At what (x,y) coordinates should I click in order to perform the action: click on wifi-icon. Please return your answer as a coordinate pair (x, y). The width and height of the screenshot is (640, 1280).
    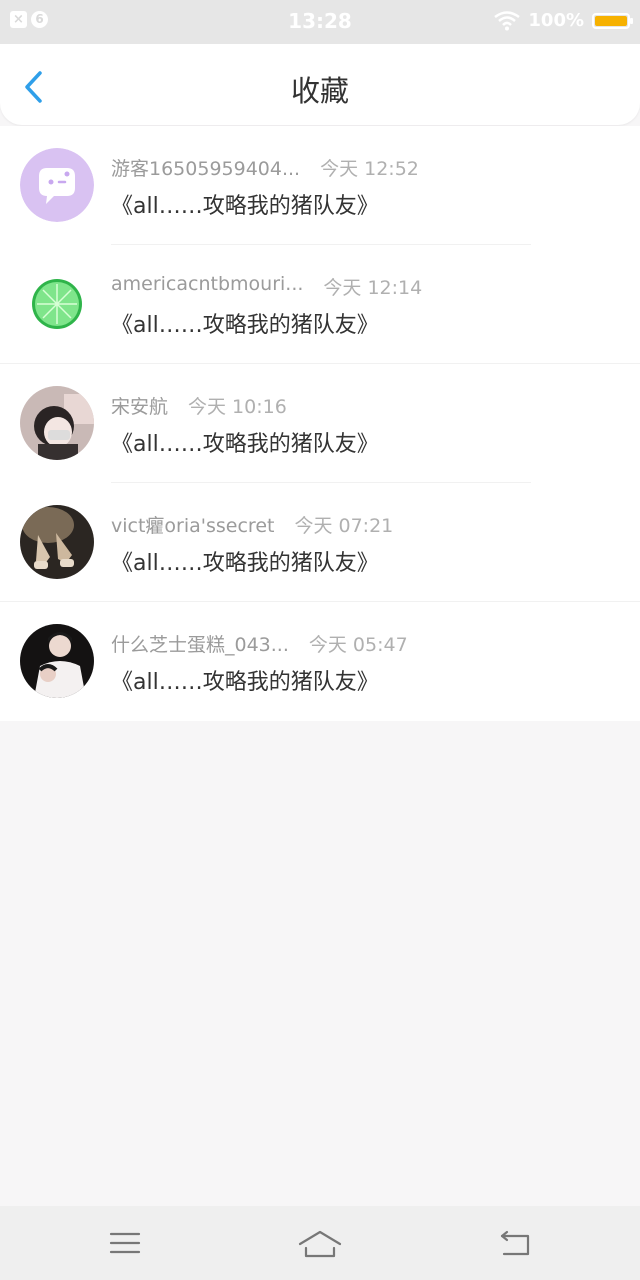
    Looking at the image, I should click on (507, 20).